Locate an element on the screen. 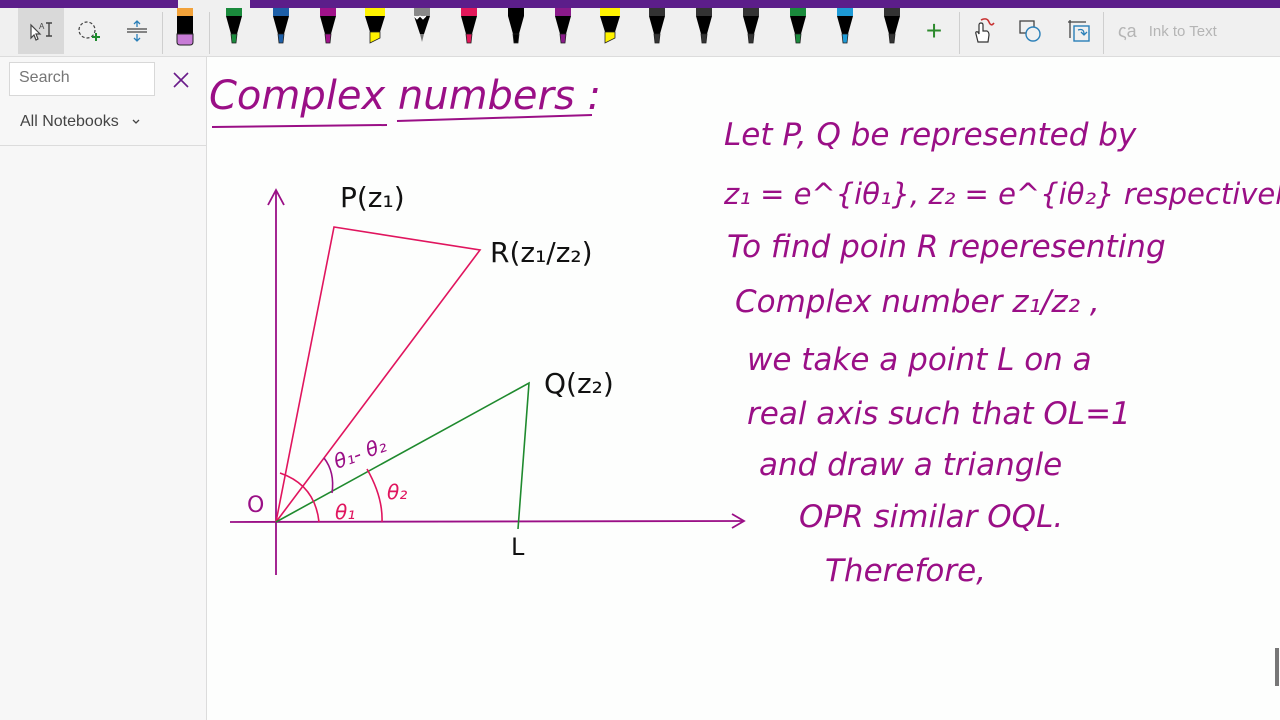 Image resolution: width=1280 pixels, height=720 pixels. close-search-button is located at coordinates (181, 80).